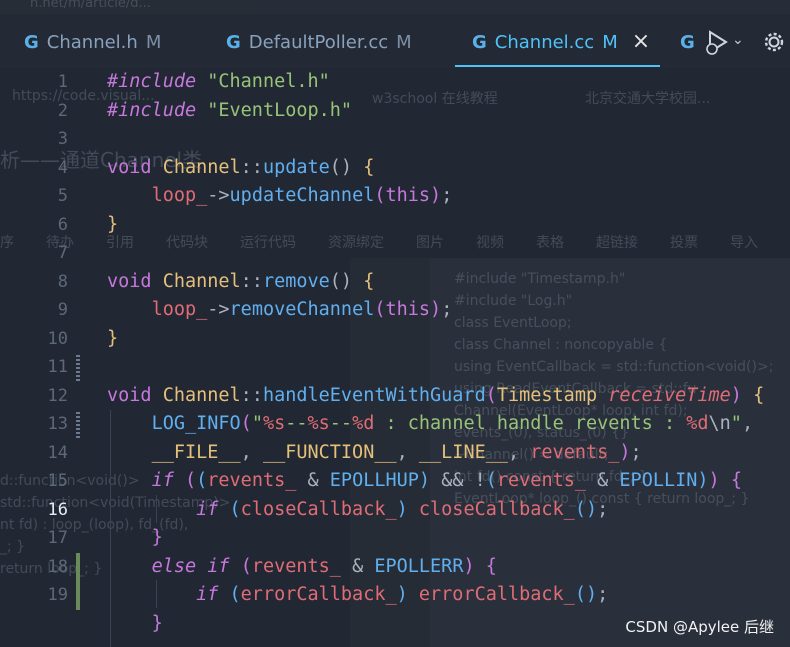 Image resolution: width=790 pixels, height=647 pixels. I want to click on run-icon, so click(717, 42).